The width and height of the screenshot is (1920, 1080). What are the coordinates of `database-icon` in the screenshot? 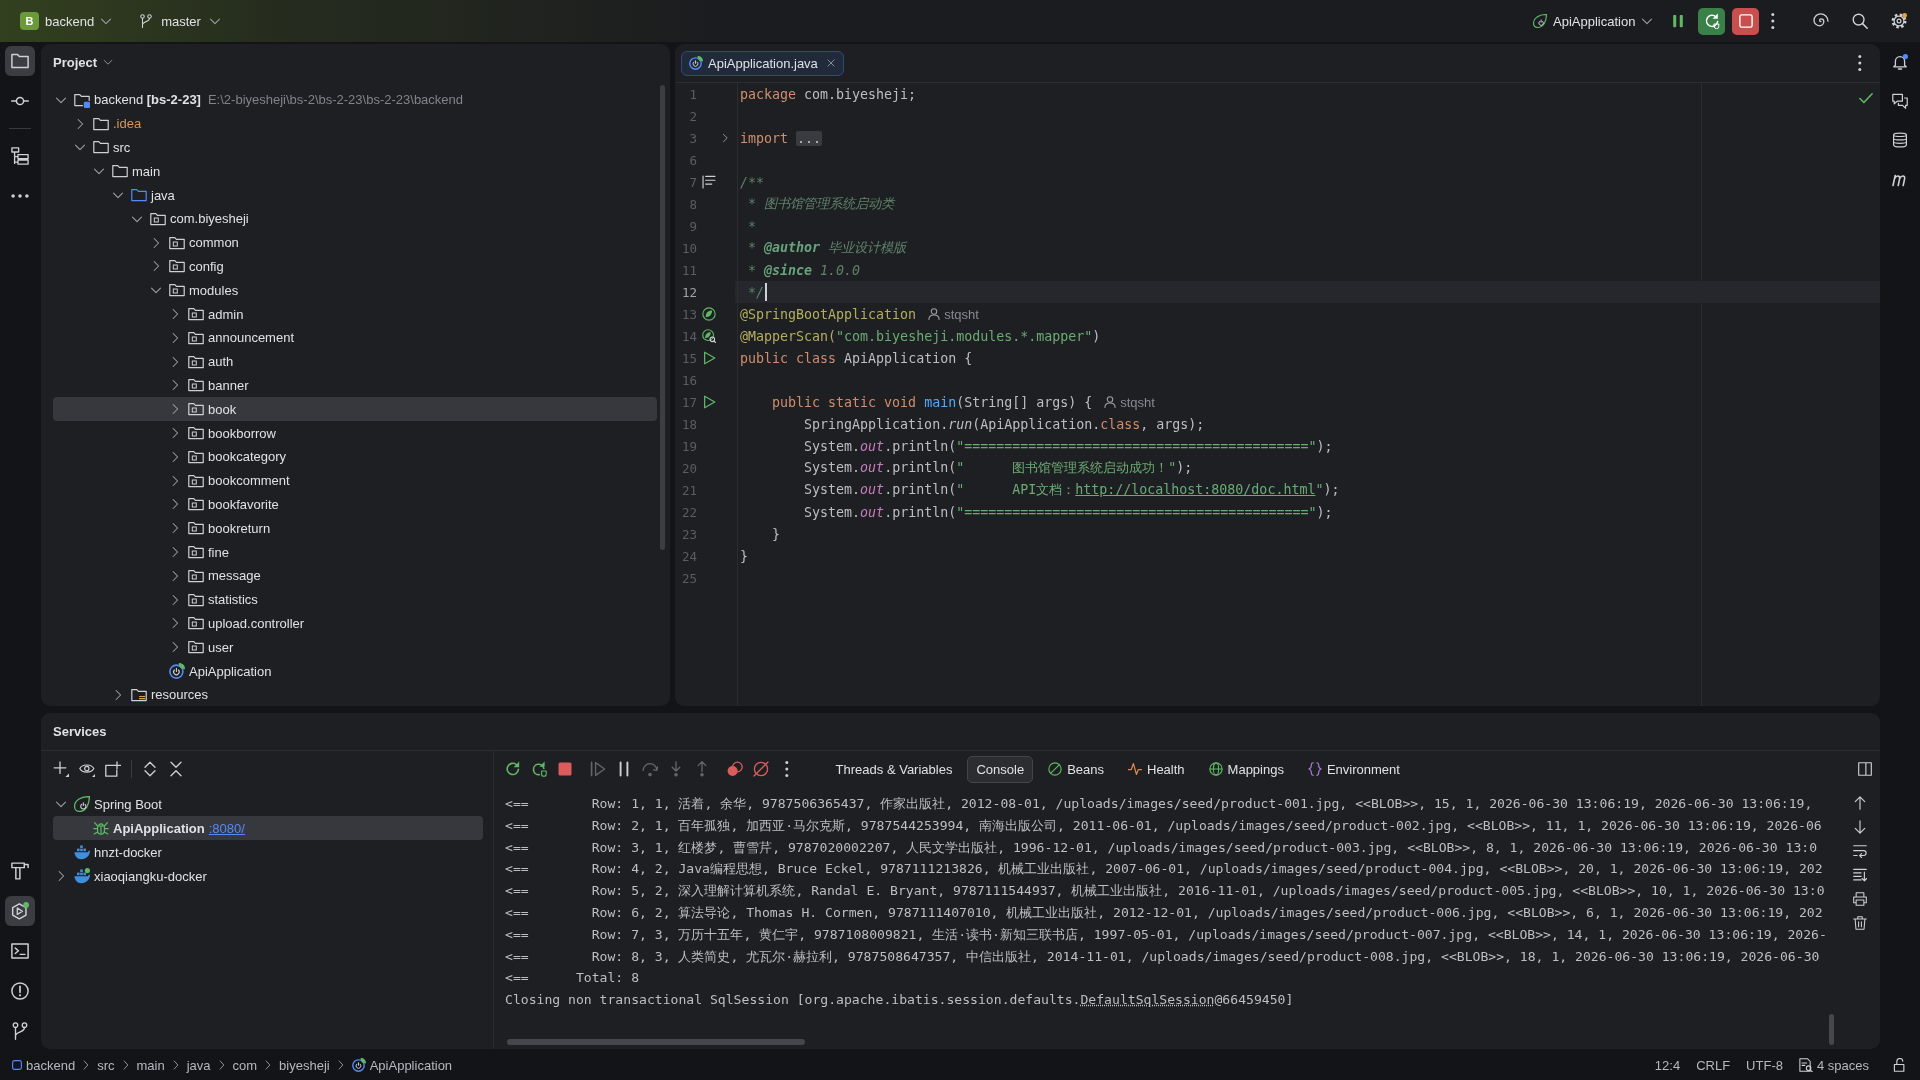 It's located at (1900, 140).